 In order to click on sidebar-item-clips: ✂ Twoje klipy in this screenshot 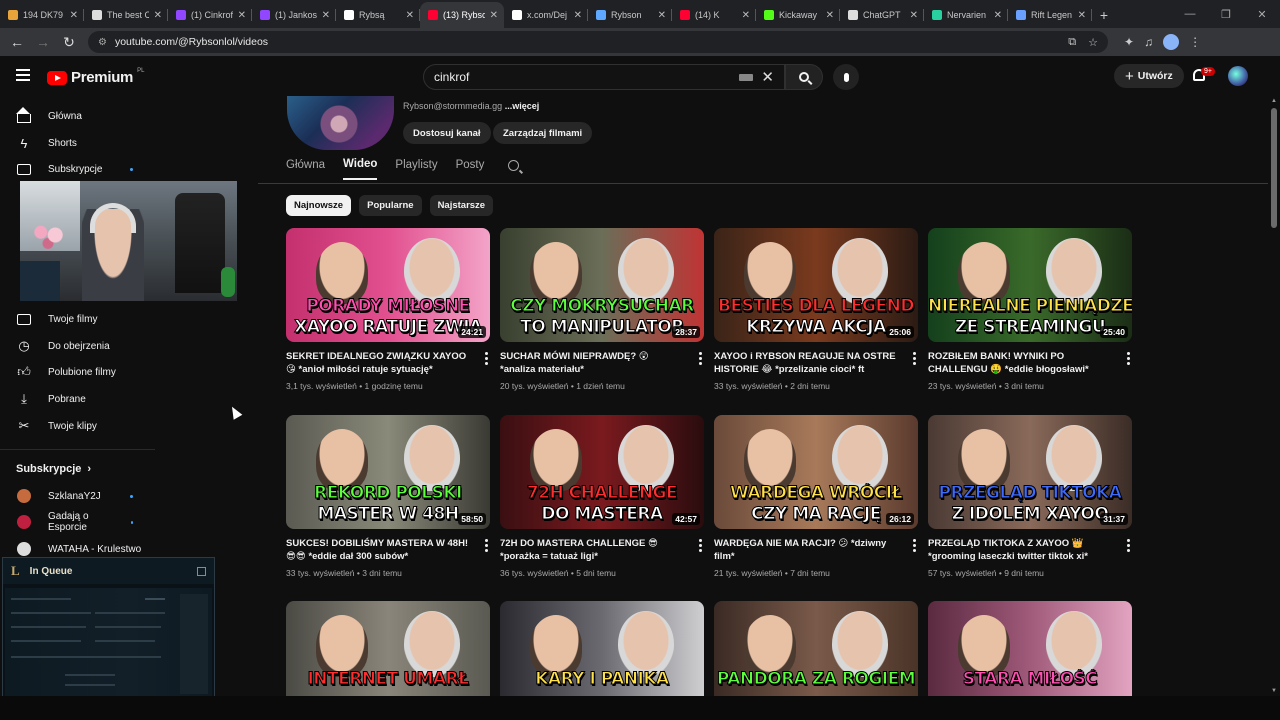, I will do `click(77, 426)`.